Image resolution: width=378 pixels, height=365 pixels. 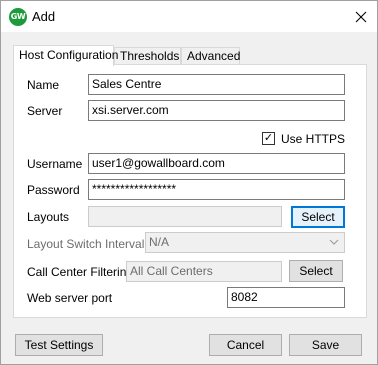 I want to click on app-logo-icon: GW, so click(x=18, y=17).